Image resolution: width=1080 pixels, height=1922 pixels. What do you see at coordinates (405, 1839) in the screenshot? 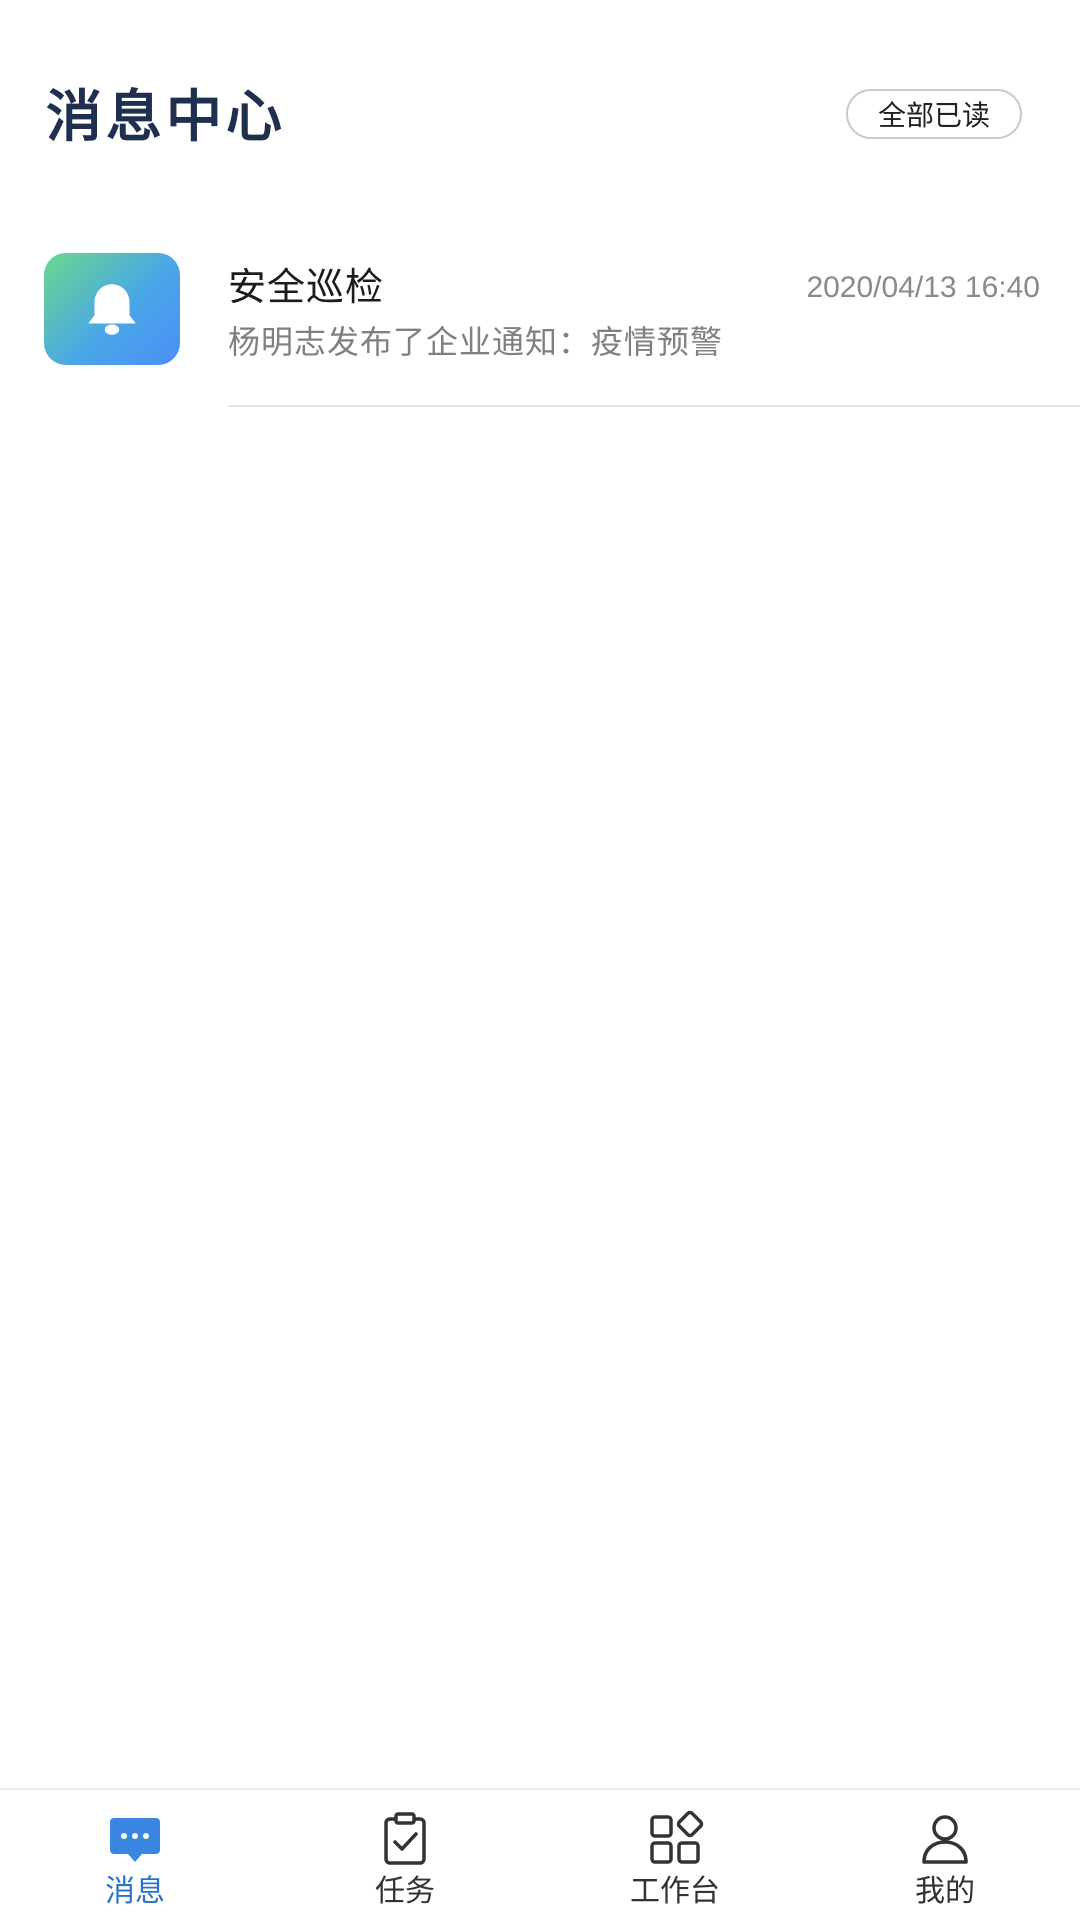
I see `clipboard-check-icon` at bounding box center [405, 1839].